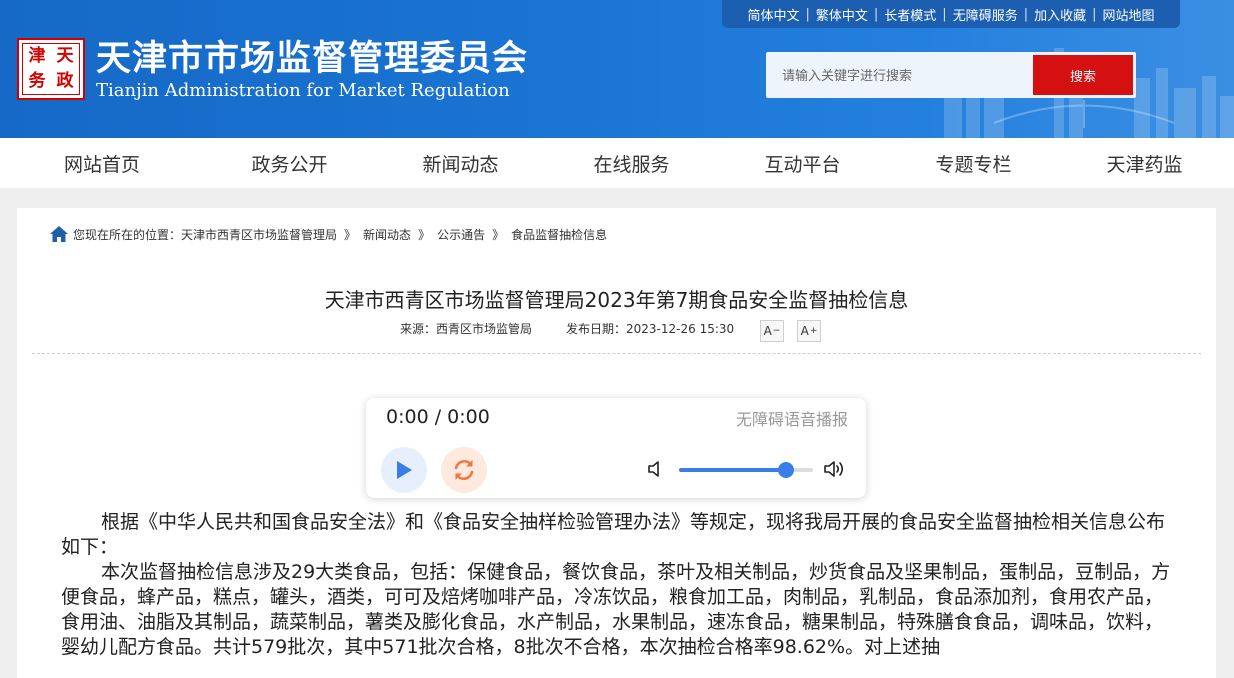  I want to click on volume-slider, so click(746, 470).